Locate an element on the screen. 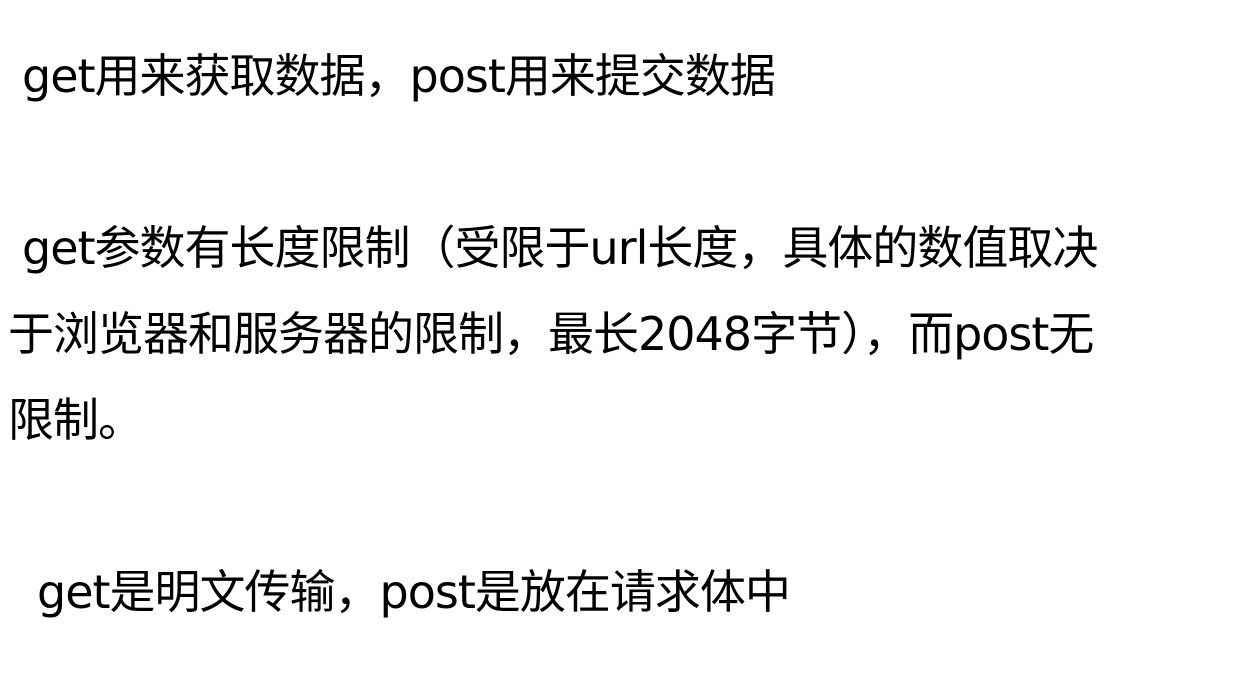 Image resolution: width=1245 pixels, height=690 pixels. paragraph-transmission: get是明文传输，post是放在请求体中 is located at coordinates (414, 592).